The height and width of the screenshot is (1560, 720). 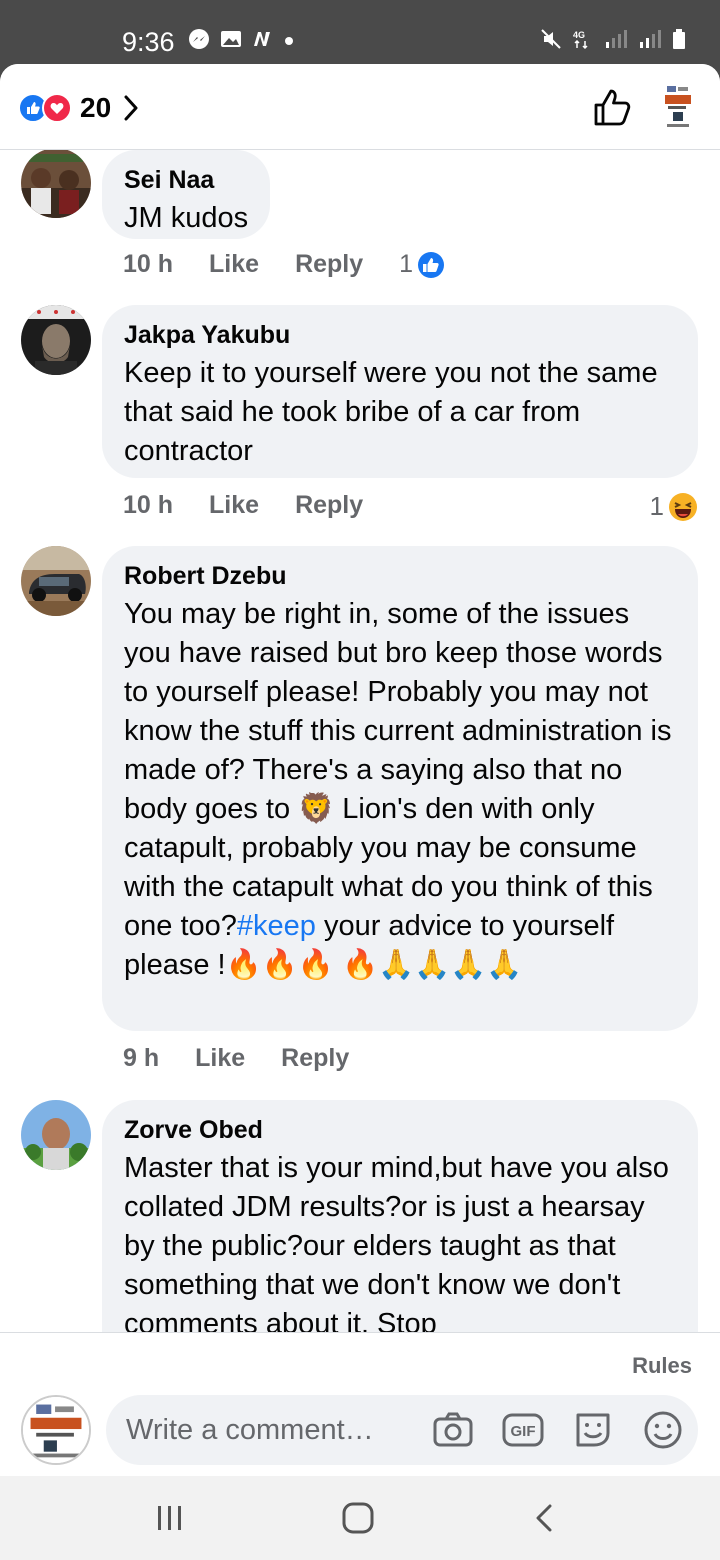 I want to click on camera-icon, so click(x=453, y=1430).